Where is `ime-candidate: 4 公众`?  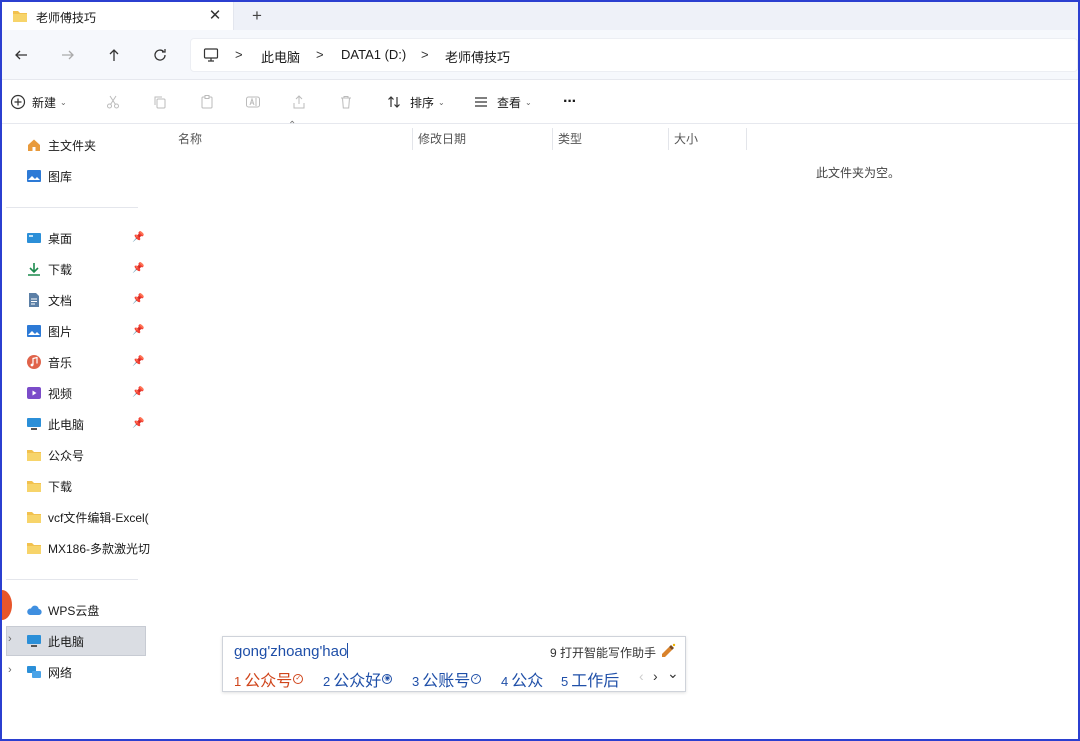 ime-candidate: 4 公众 is located at coordinates (522, 679).